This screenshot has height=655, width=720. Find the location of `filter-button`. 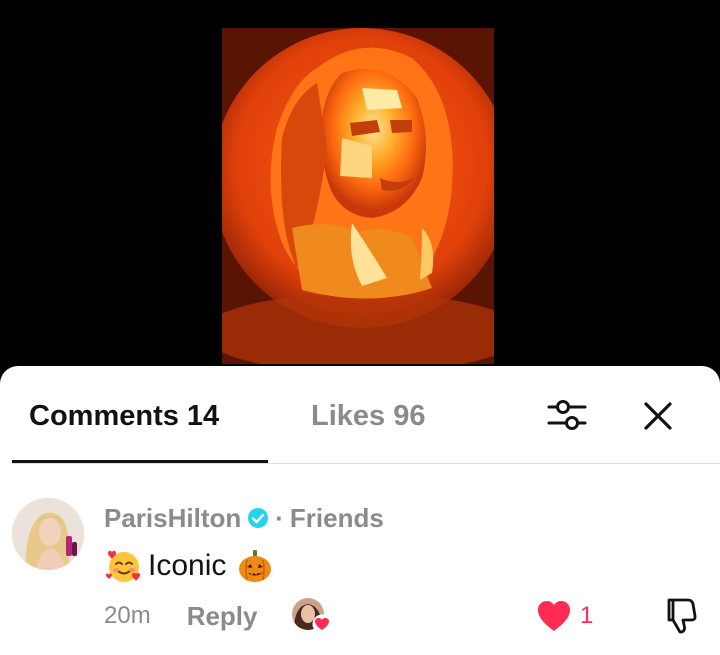

filter-button is located at coordinates (567, 416).